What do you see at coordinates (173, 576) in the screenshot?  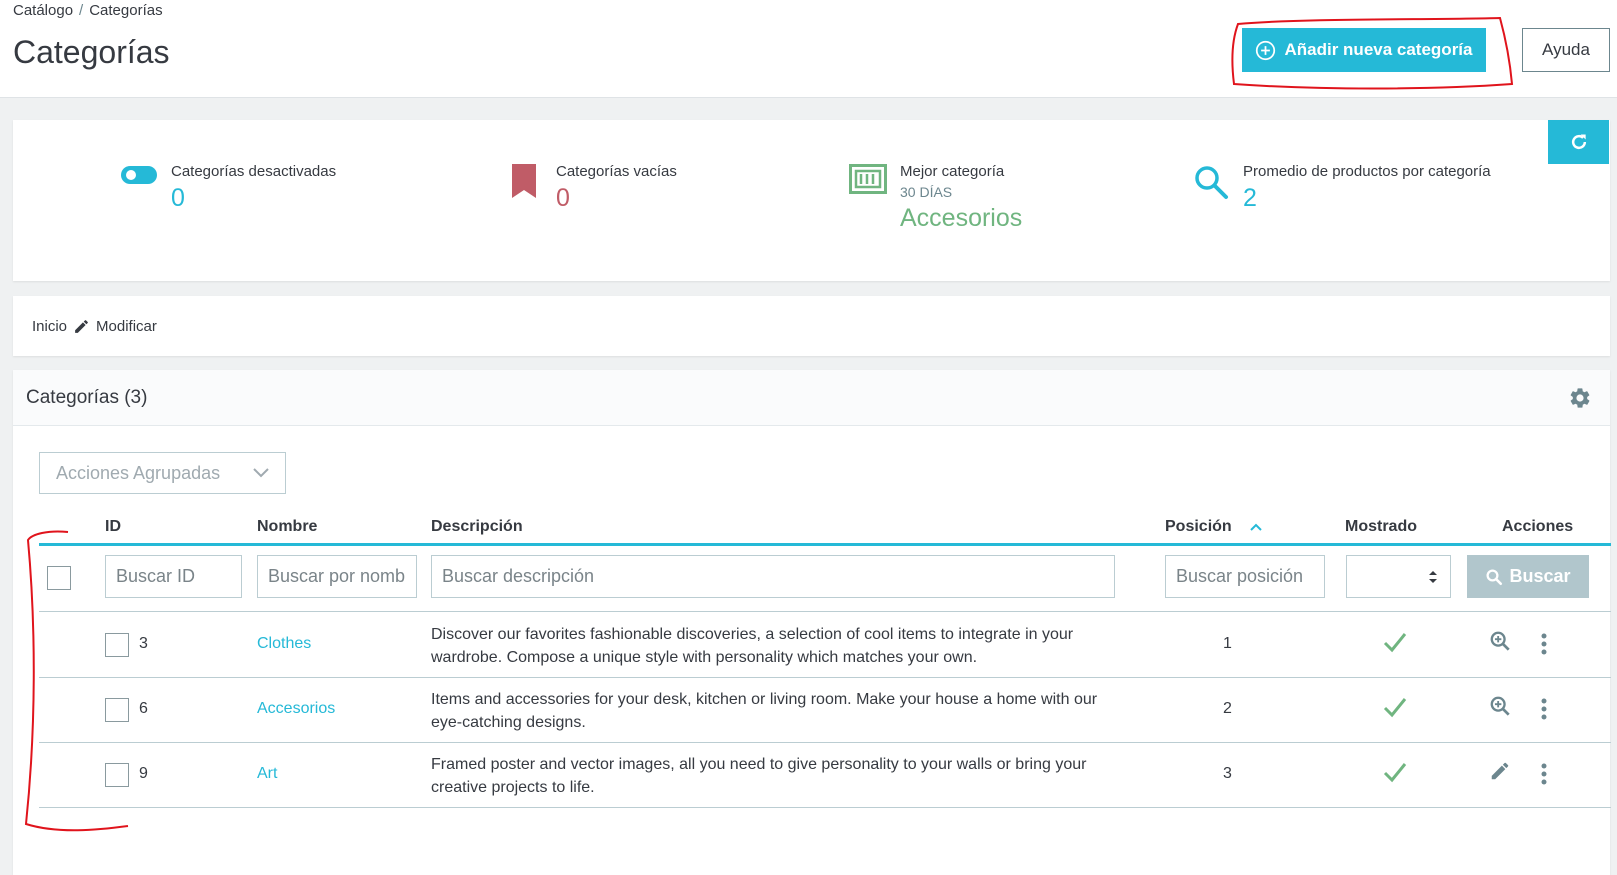 I see `filter-id-input` at bounding box center [173, 576].